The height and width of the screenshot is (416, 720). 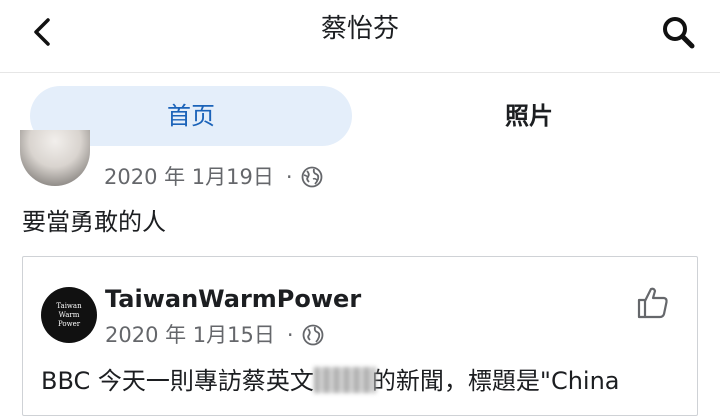 I want to click on shared-post-date: 2020 年 1月15日, so click(x=190, y=335).